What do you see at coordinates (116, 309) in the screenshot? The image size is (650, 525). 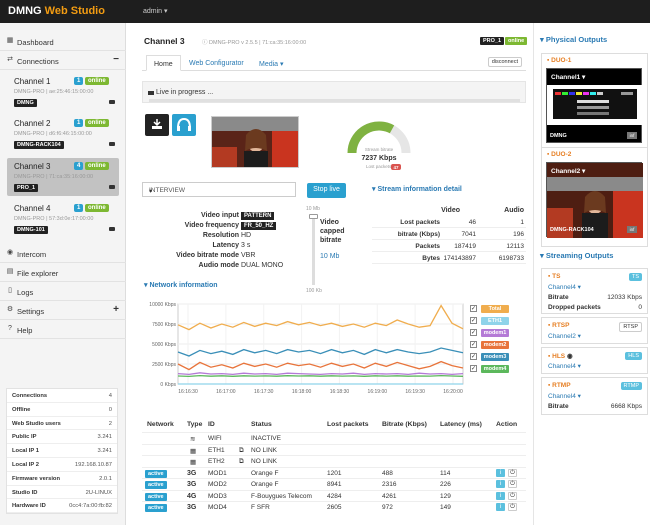 I see `expand-icon: +` at bounding box center [116, 309].